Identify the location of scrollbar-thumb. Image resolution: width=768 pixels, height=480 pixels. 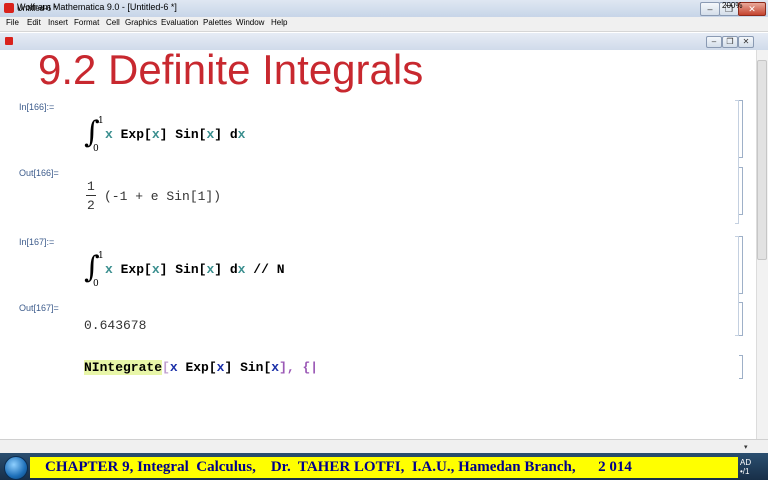
(762, 160).